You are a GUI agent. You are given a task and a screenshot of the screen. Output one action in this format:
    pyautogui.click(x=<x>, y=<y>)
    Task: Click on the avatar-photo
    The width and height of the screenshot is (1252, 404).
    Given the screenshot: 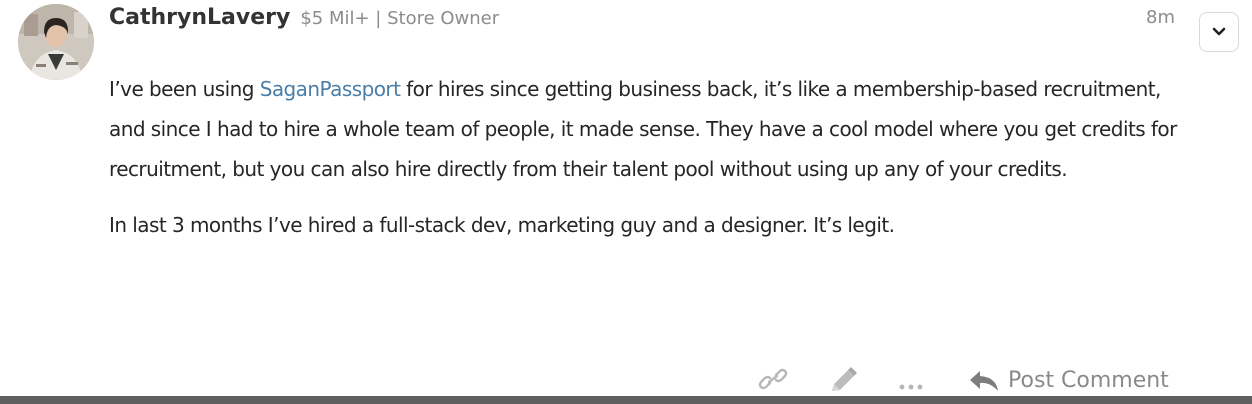 What is the action you would take?
    pyautogui.click(x=56, y=42)
    